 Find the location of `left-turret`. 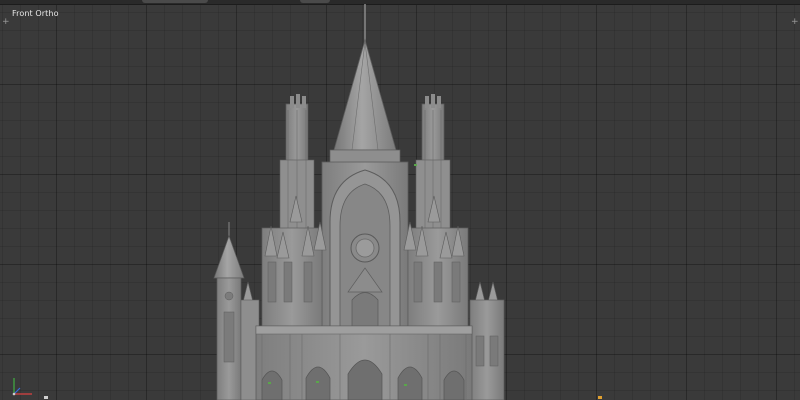

left-turret is located at coordinates (236, 311).